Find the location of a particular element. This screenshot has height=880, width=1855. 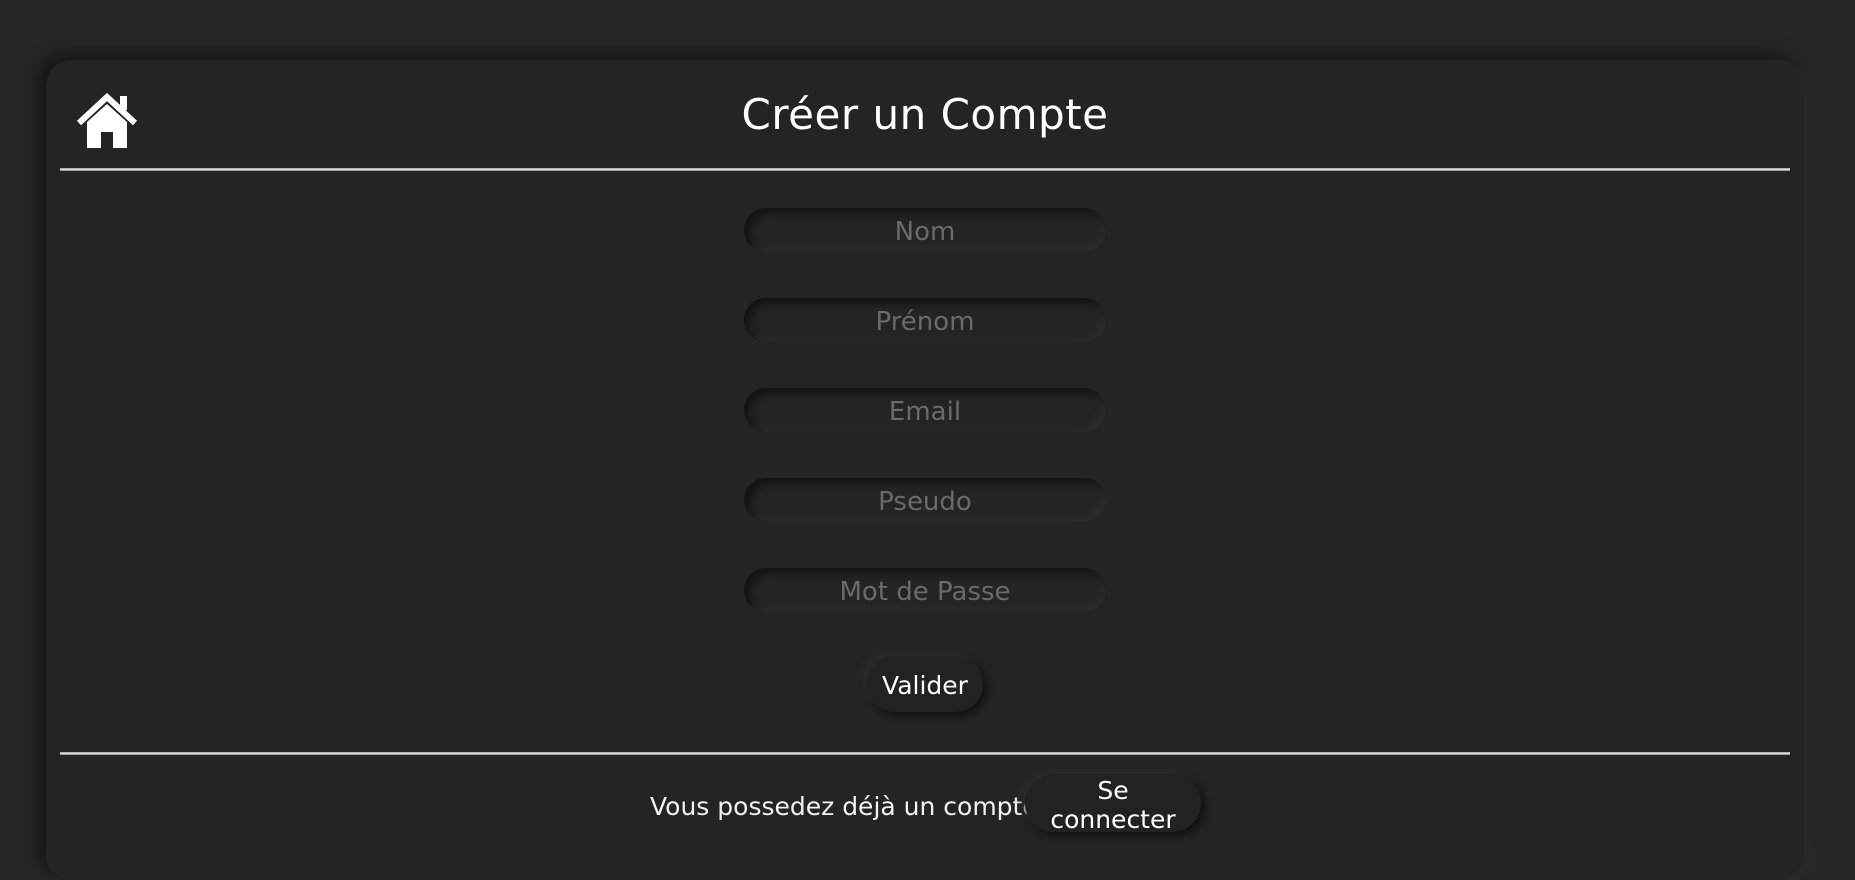

card-header: Créer un Compte is located at coordinates (925, 115).